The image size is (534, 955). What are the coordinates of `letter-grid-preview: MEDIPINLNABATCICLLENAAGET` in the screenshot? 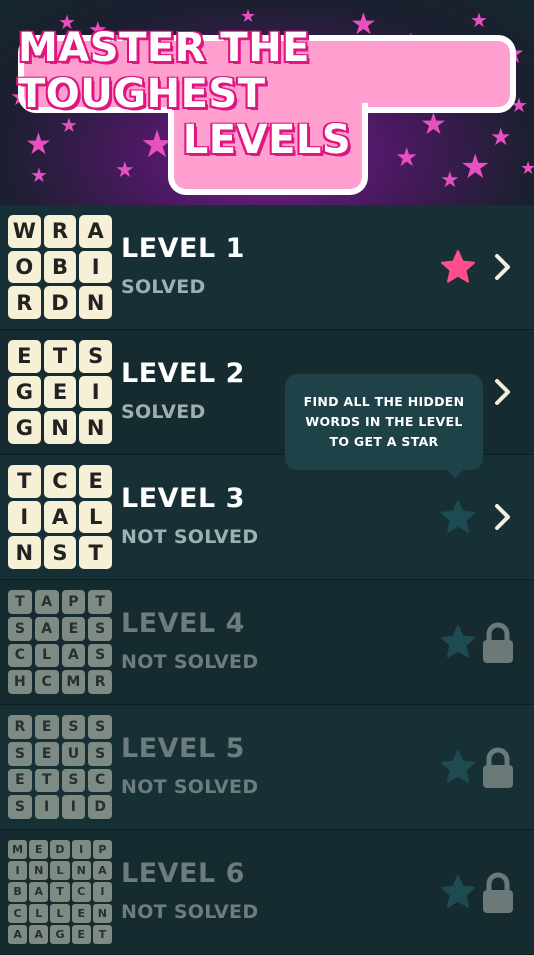 It's located at (60, 892).